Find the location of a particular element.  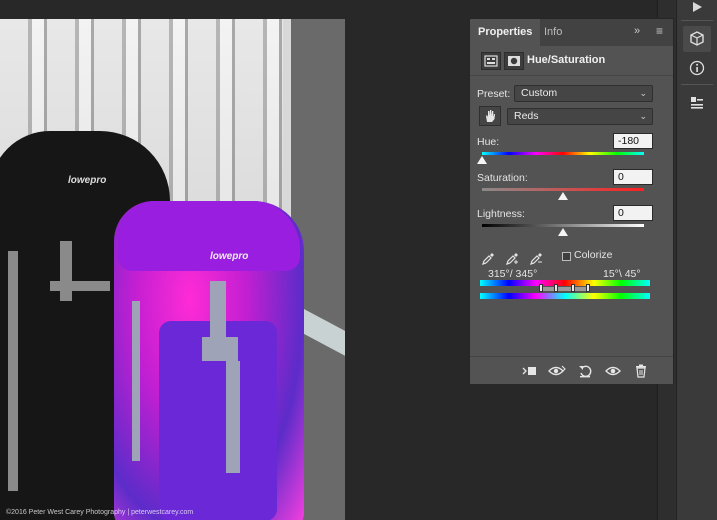

preset-value: Custom is located at coordinates (539, 93).